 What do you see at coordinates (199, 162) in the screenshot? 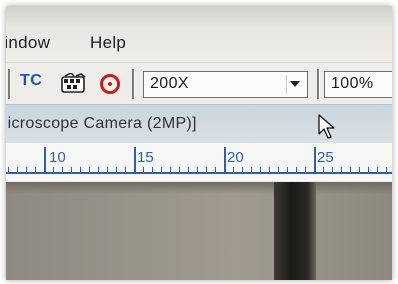
I see `horizontal-ruler: 10 15 20 25` at bounding box center [199, 162].